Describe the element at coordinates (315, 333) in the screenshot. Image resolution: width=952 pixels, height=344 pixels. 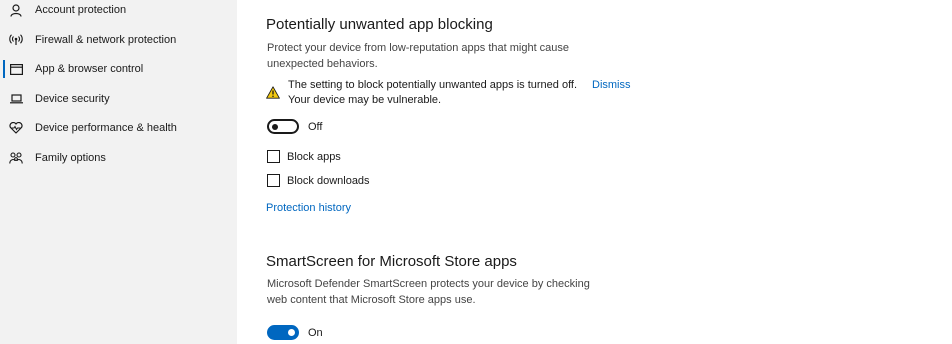
I see `smartscreen-toggle-label: On` at that location.